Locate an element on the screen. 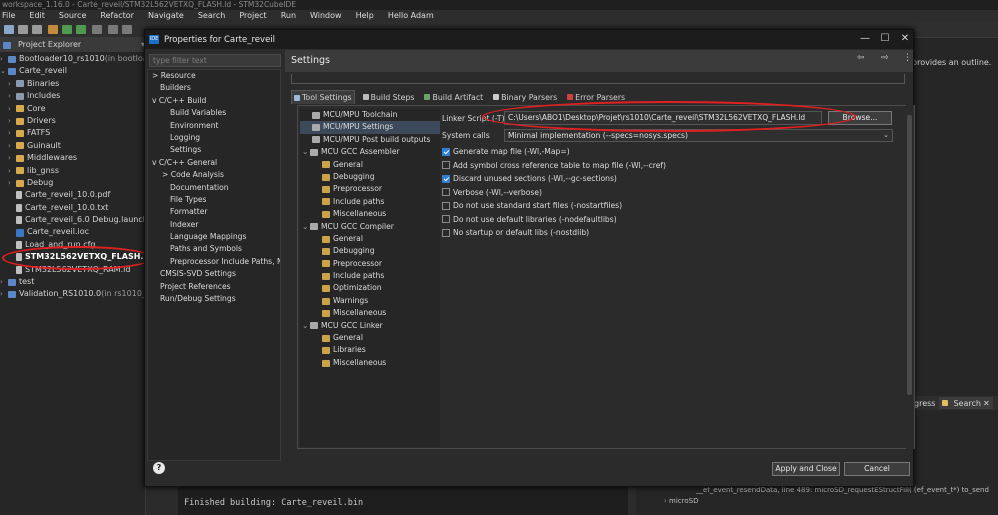 Image resolution: width=998 pixels, height=515 pixels. maximize-icon: ☐ is located at coordinates (885, 39).